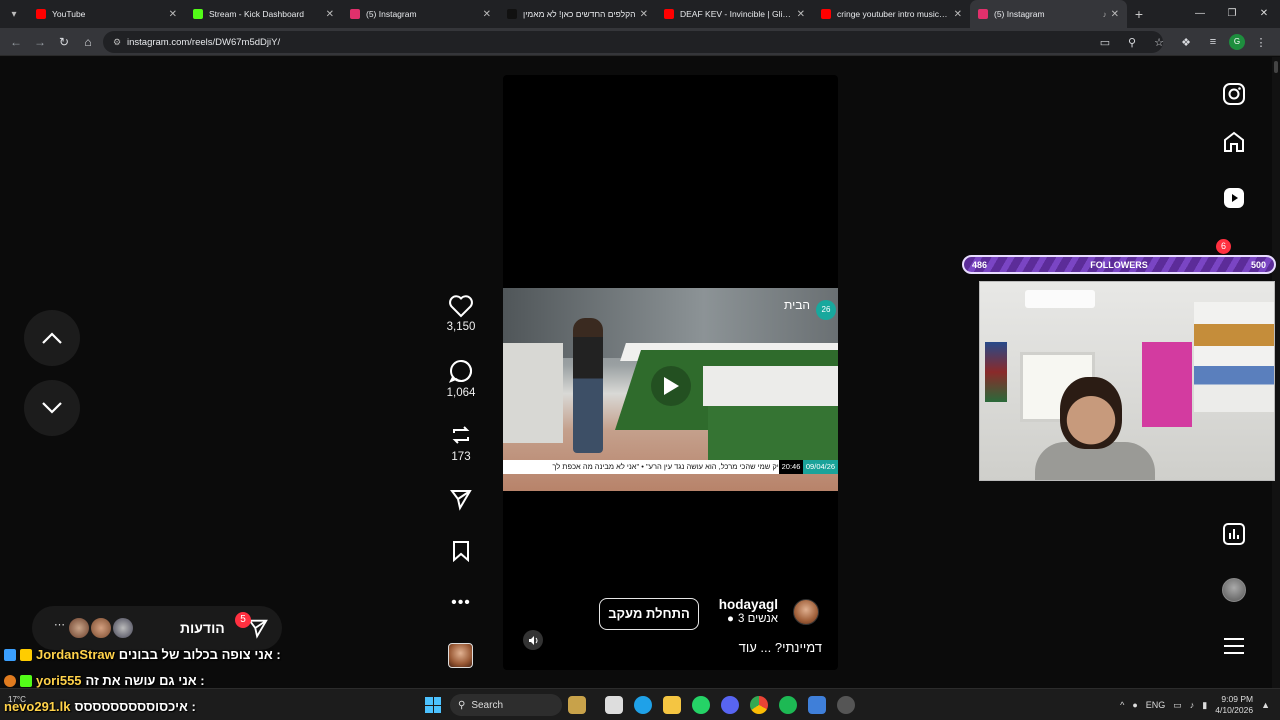 This screenshot has width=1280, height=720. I want to click on next-reel-button, so click(52, 408).